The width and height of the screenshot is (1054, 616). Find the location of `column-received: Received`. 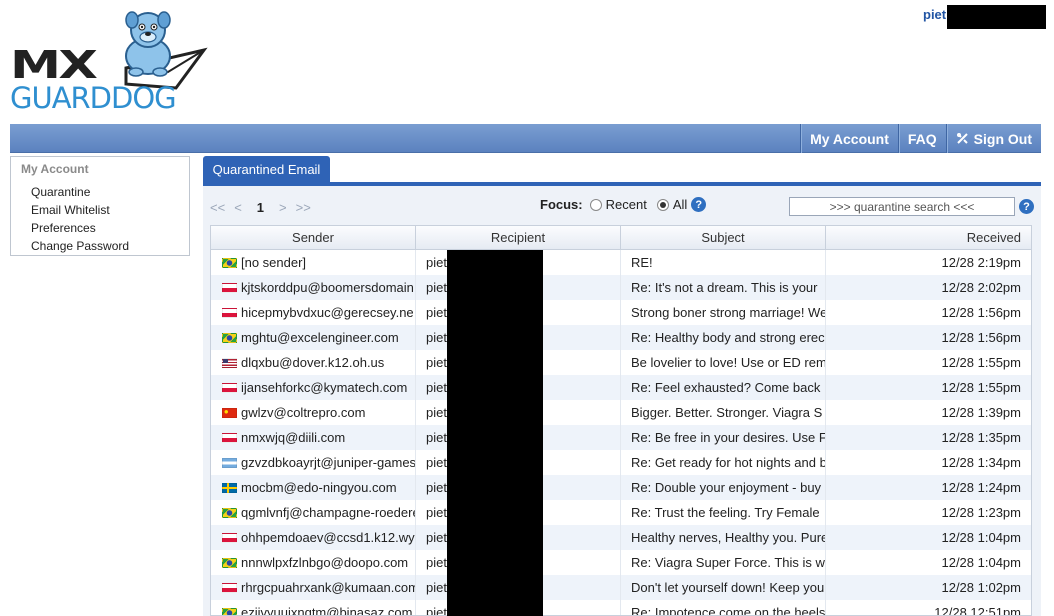

column-received: Received is located at coordinates (928, 237).